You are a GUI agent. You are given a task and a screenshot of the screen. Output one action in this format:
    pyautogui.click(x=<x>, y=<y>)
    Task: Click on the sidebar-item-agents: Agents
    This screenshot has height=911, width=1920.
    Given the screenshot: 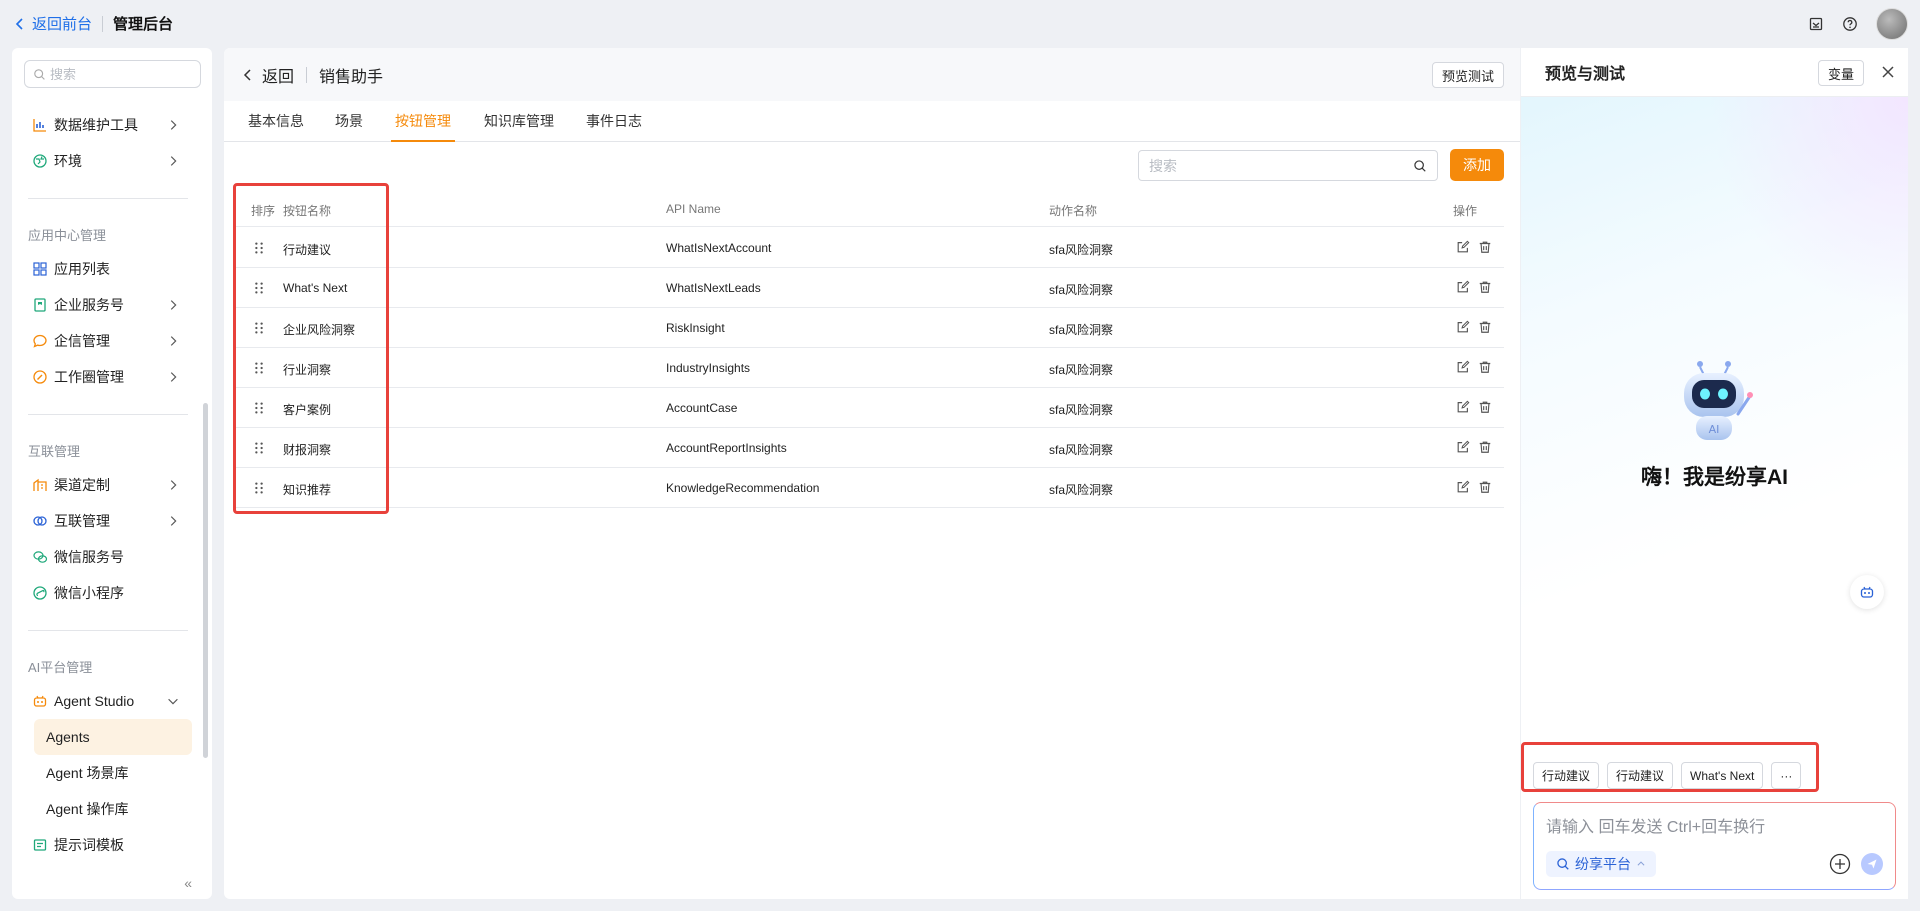 What is the action you would take?
    pyautogui.click(x=113, y=737)
    